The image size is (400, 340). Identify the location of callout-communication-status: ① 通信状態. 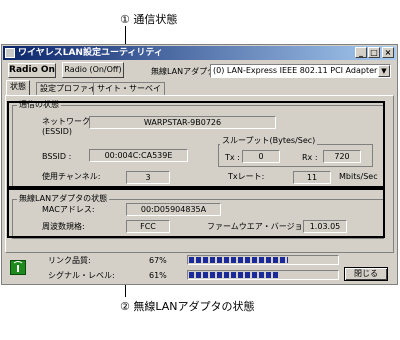
(149, 19).